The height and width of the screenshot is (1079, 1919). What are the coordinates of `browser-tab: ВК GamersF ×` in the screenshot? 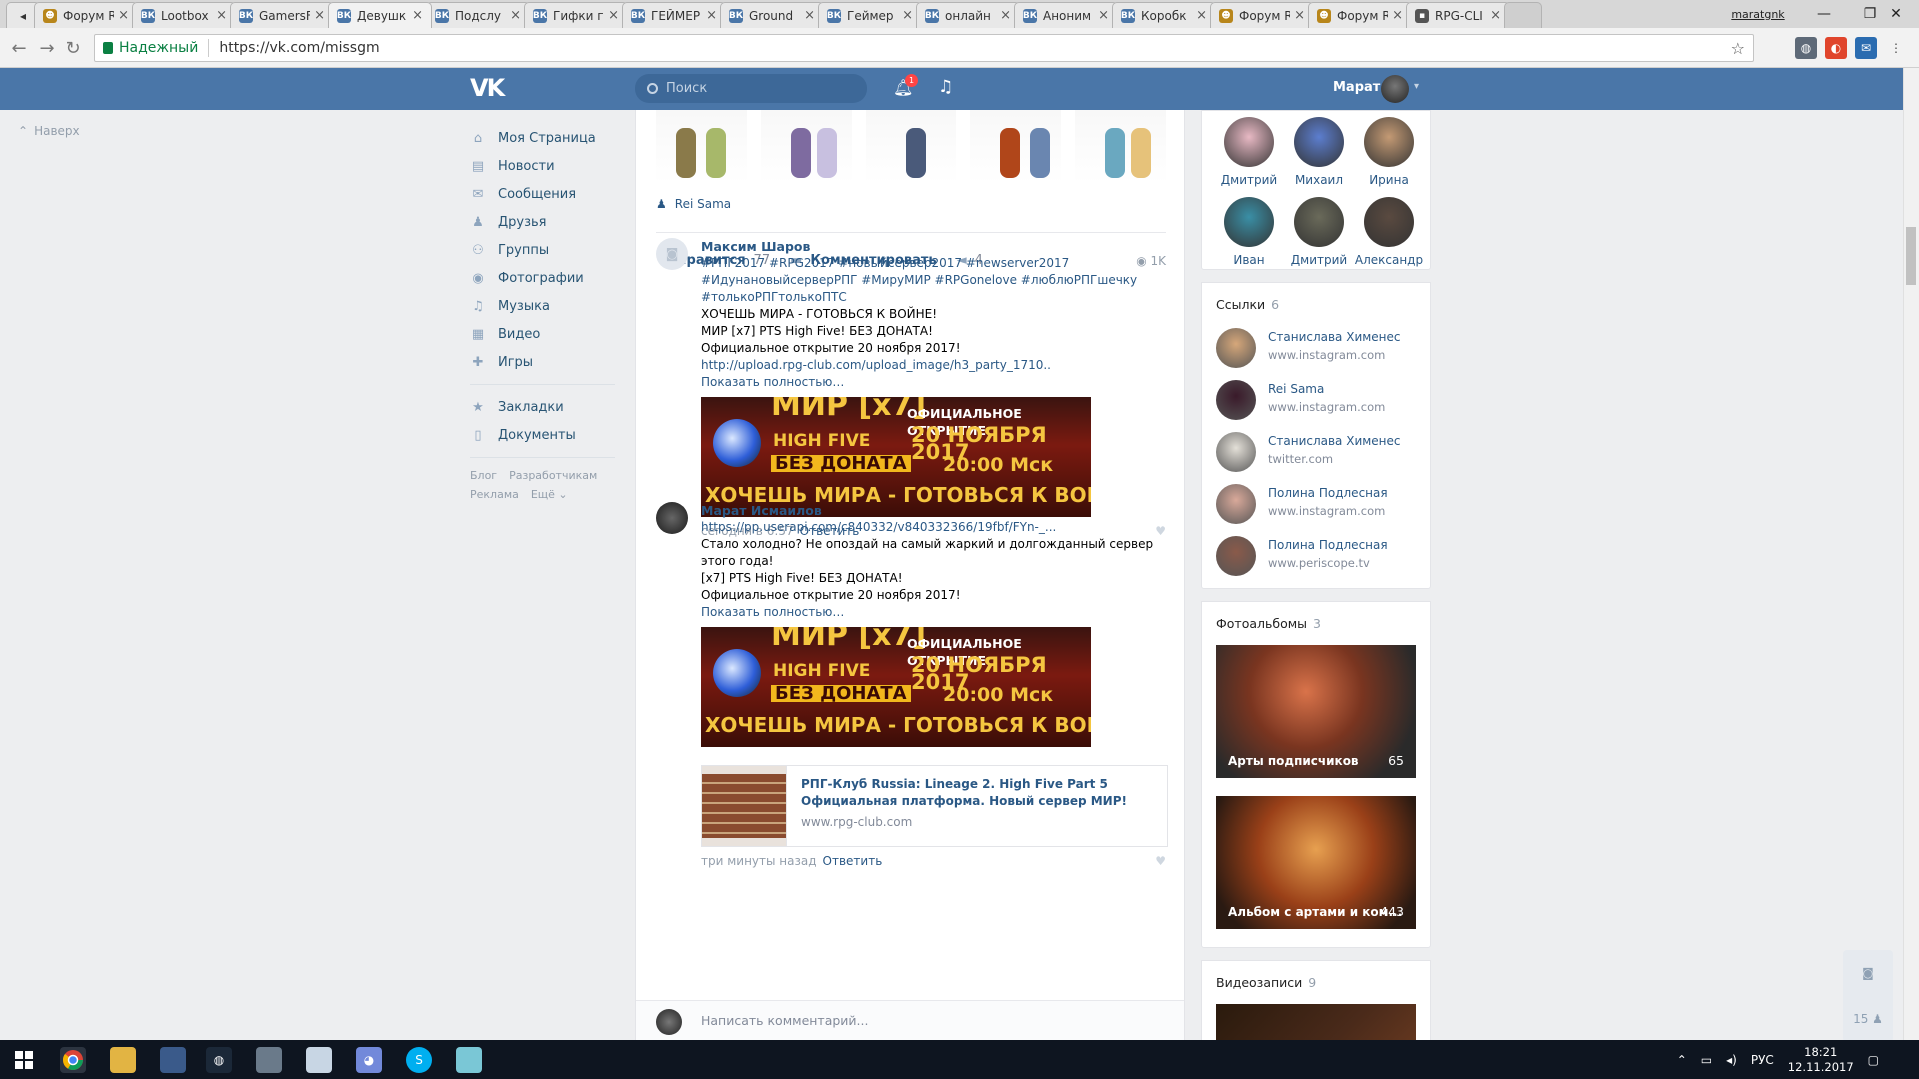 It's located at (282, 15).